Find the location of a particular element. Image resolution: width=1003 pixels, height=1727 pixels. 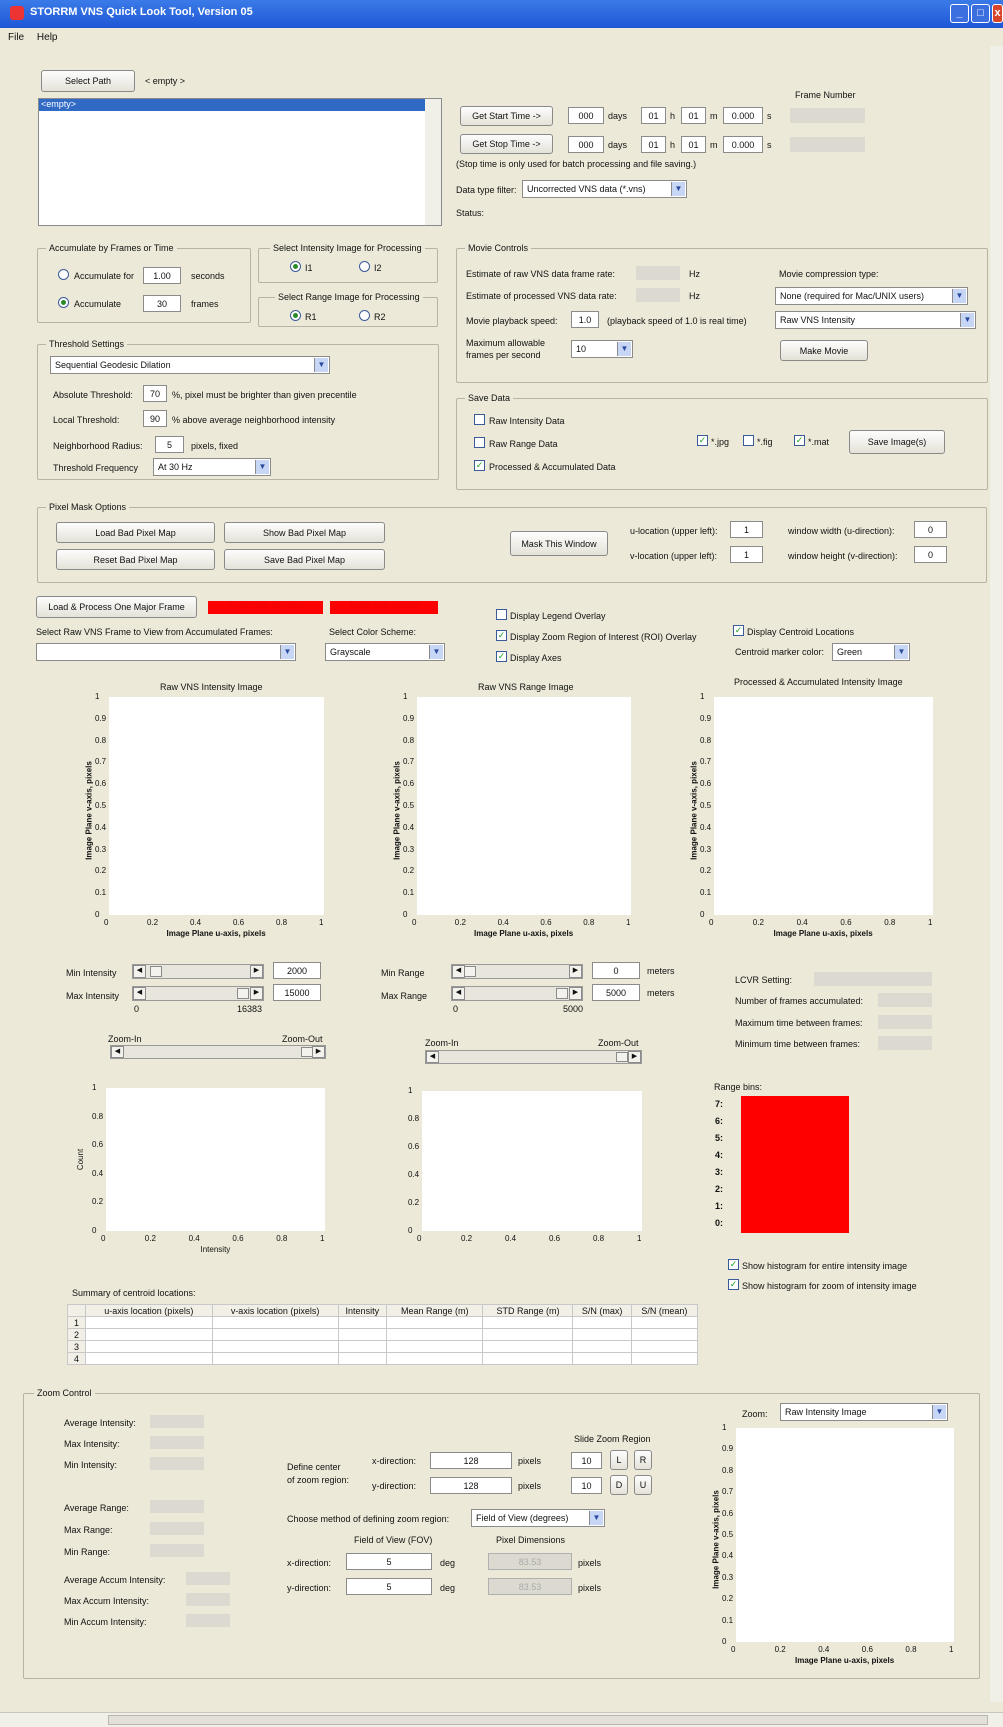

min-intensity-slider: ◀ ▶ is located at coordinates (198, 971).